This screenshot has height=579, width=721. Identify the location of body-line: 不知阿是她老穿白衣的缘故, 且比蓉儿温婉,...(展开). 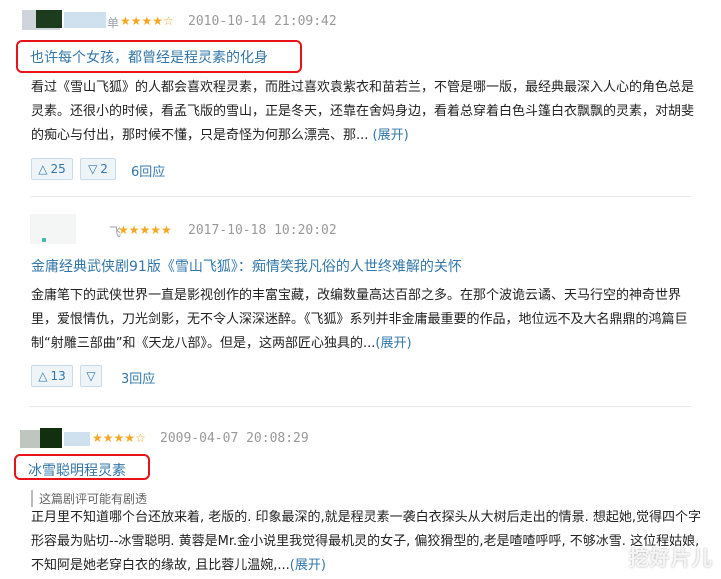
(366, 566).